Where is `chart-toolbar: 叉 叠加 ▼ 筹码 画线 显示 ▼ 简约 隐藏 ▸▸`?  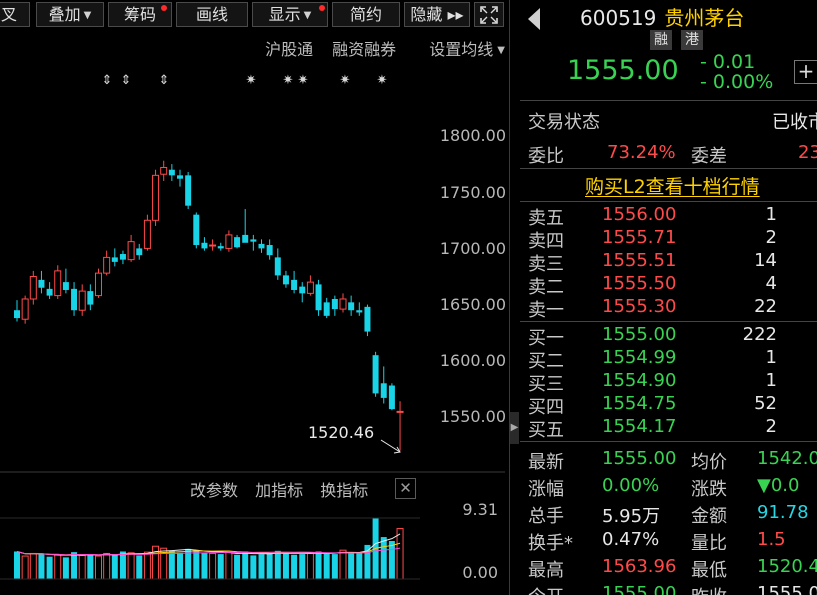
chart-toolbar: 叉 叠加 ▼ 筹码 画线 显示 ▼ 简约 隐藏 ▸▸ is located at coordinates (253, 14).